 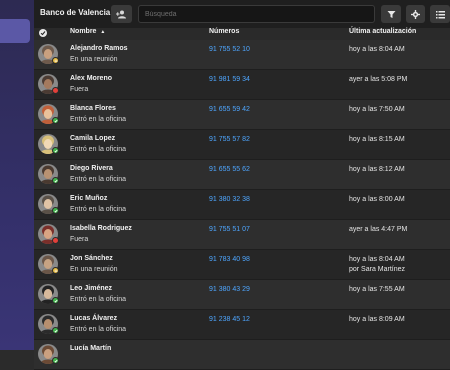 What do you see at coordinates (377, 169) in the screenshot?
I see `last-updated: hoy a las 8:12 AM` at bounding box center [377, 169].